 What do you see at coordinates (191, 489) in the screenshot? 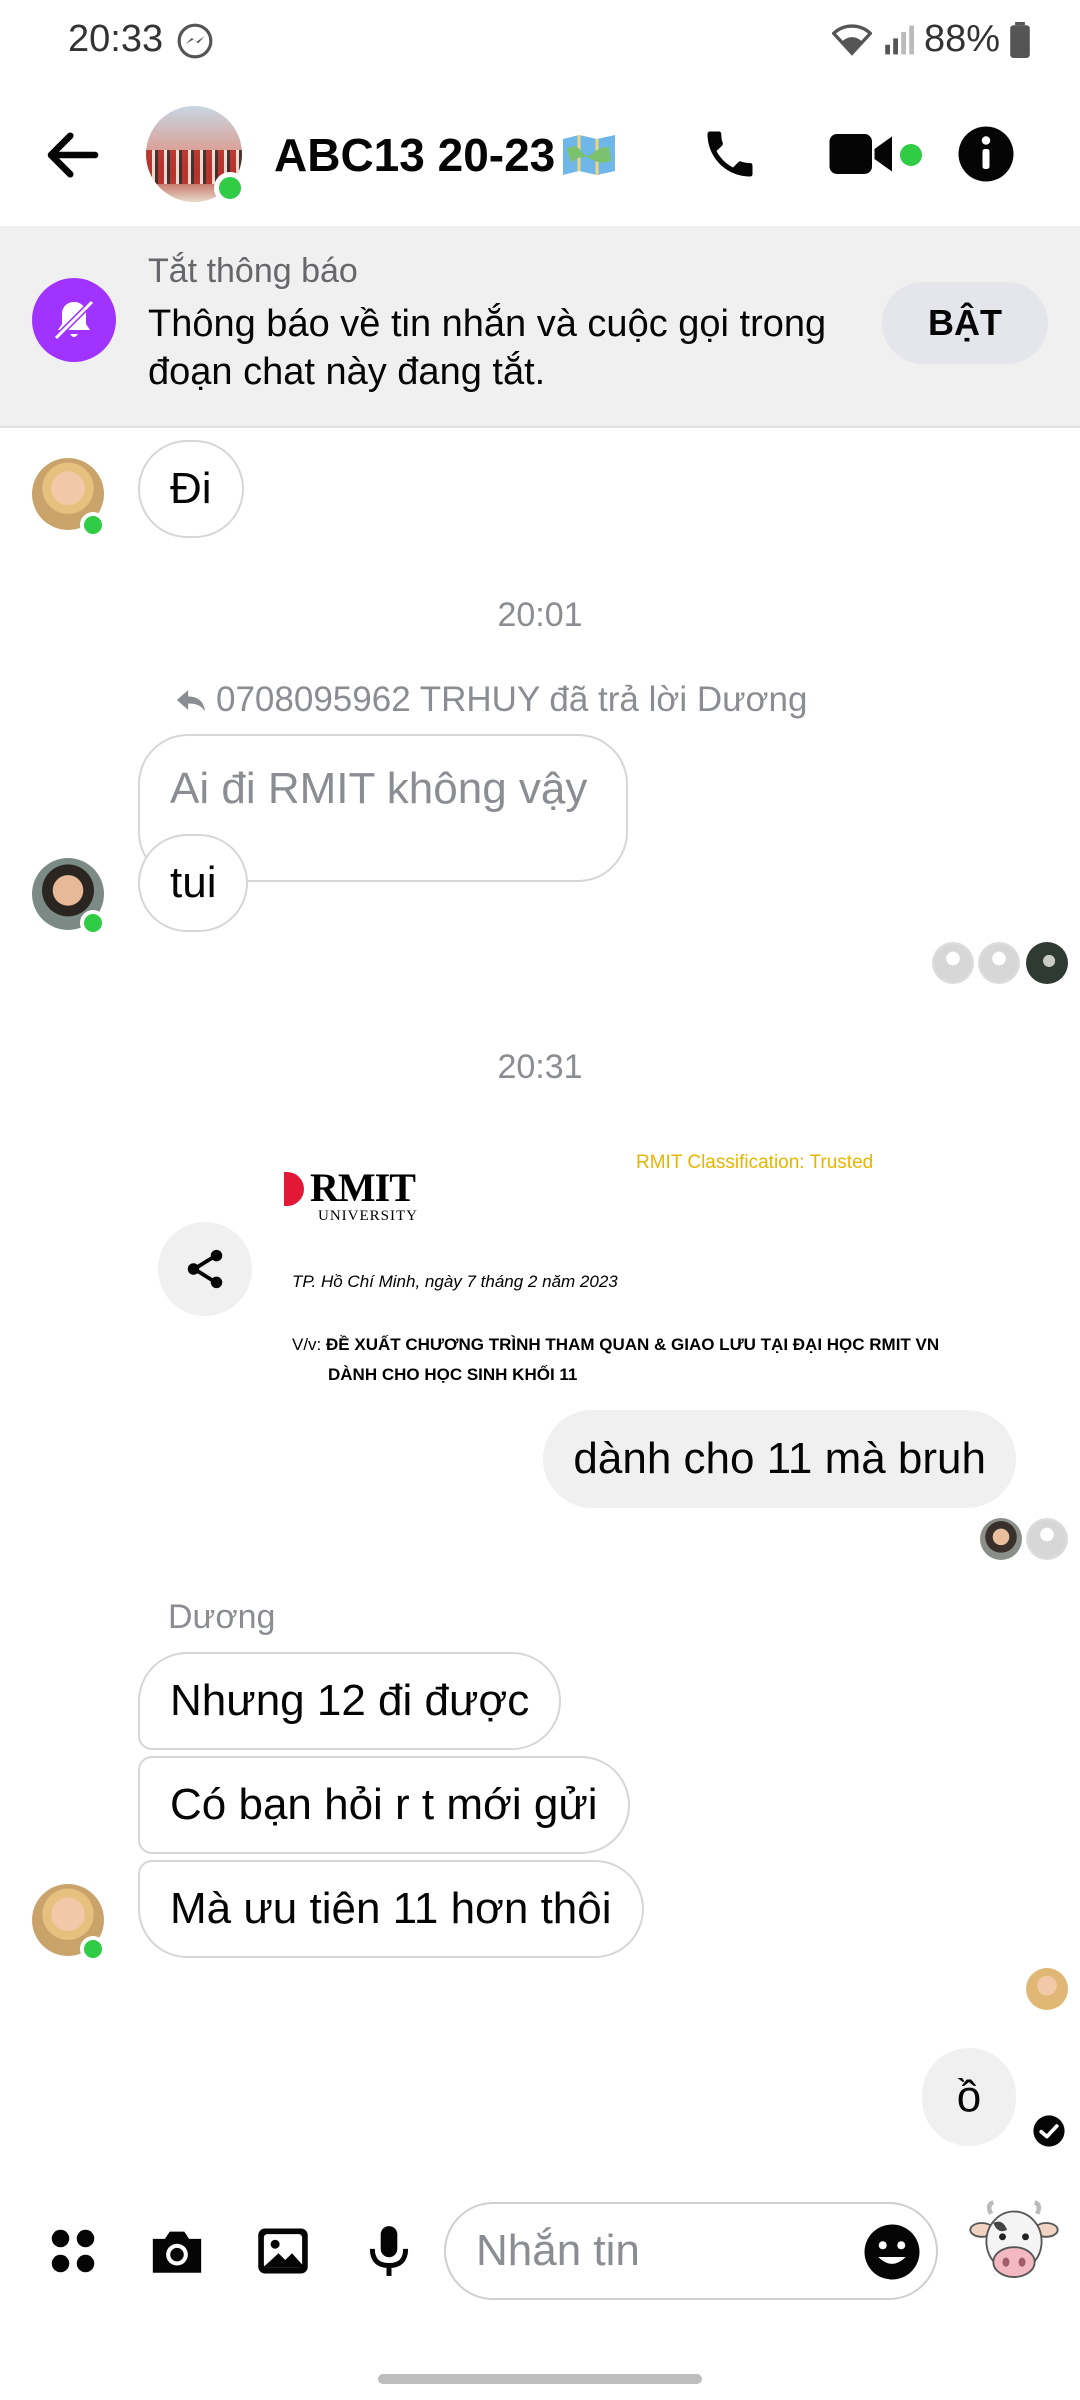
I see `message-bubble: Đi` at bounding box center [191, 489].